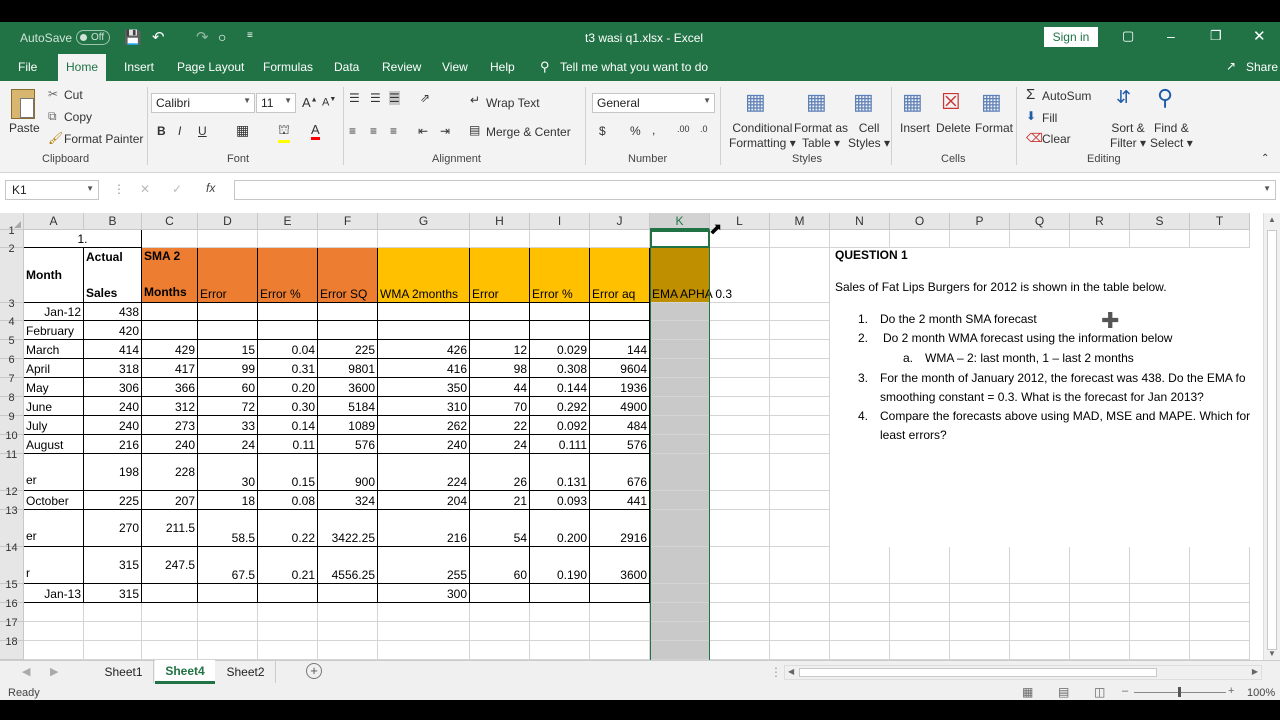 The width and height of the screenshot is (1280, 720). Describe the element at coordinates (170, 565) in the screenshot. I see `value-cell: 247.5` at that location.